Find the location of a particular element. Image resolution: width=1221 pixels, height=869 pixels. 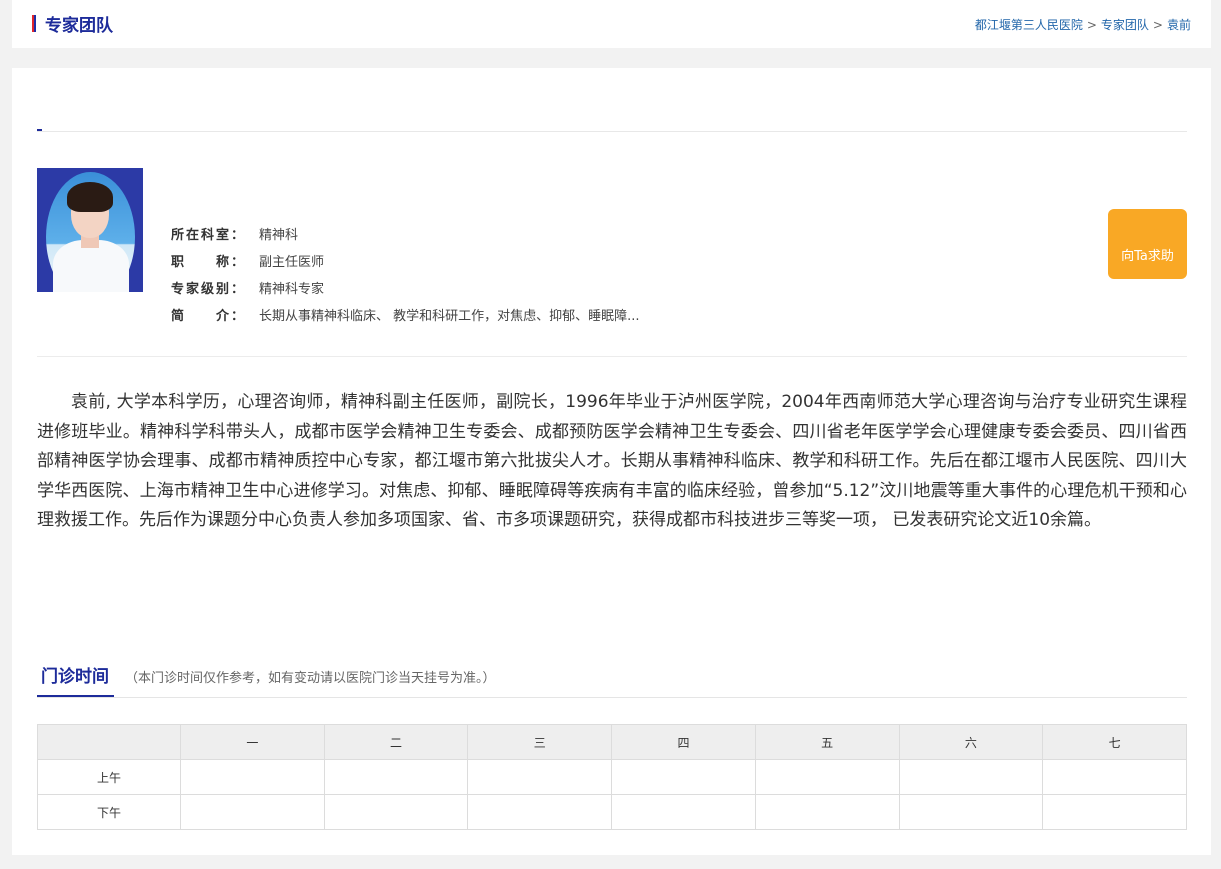

info-value: 副主任医师 is located at coordinates (292, 262).